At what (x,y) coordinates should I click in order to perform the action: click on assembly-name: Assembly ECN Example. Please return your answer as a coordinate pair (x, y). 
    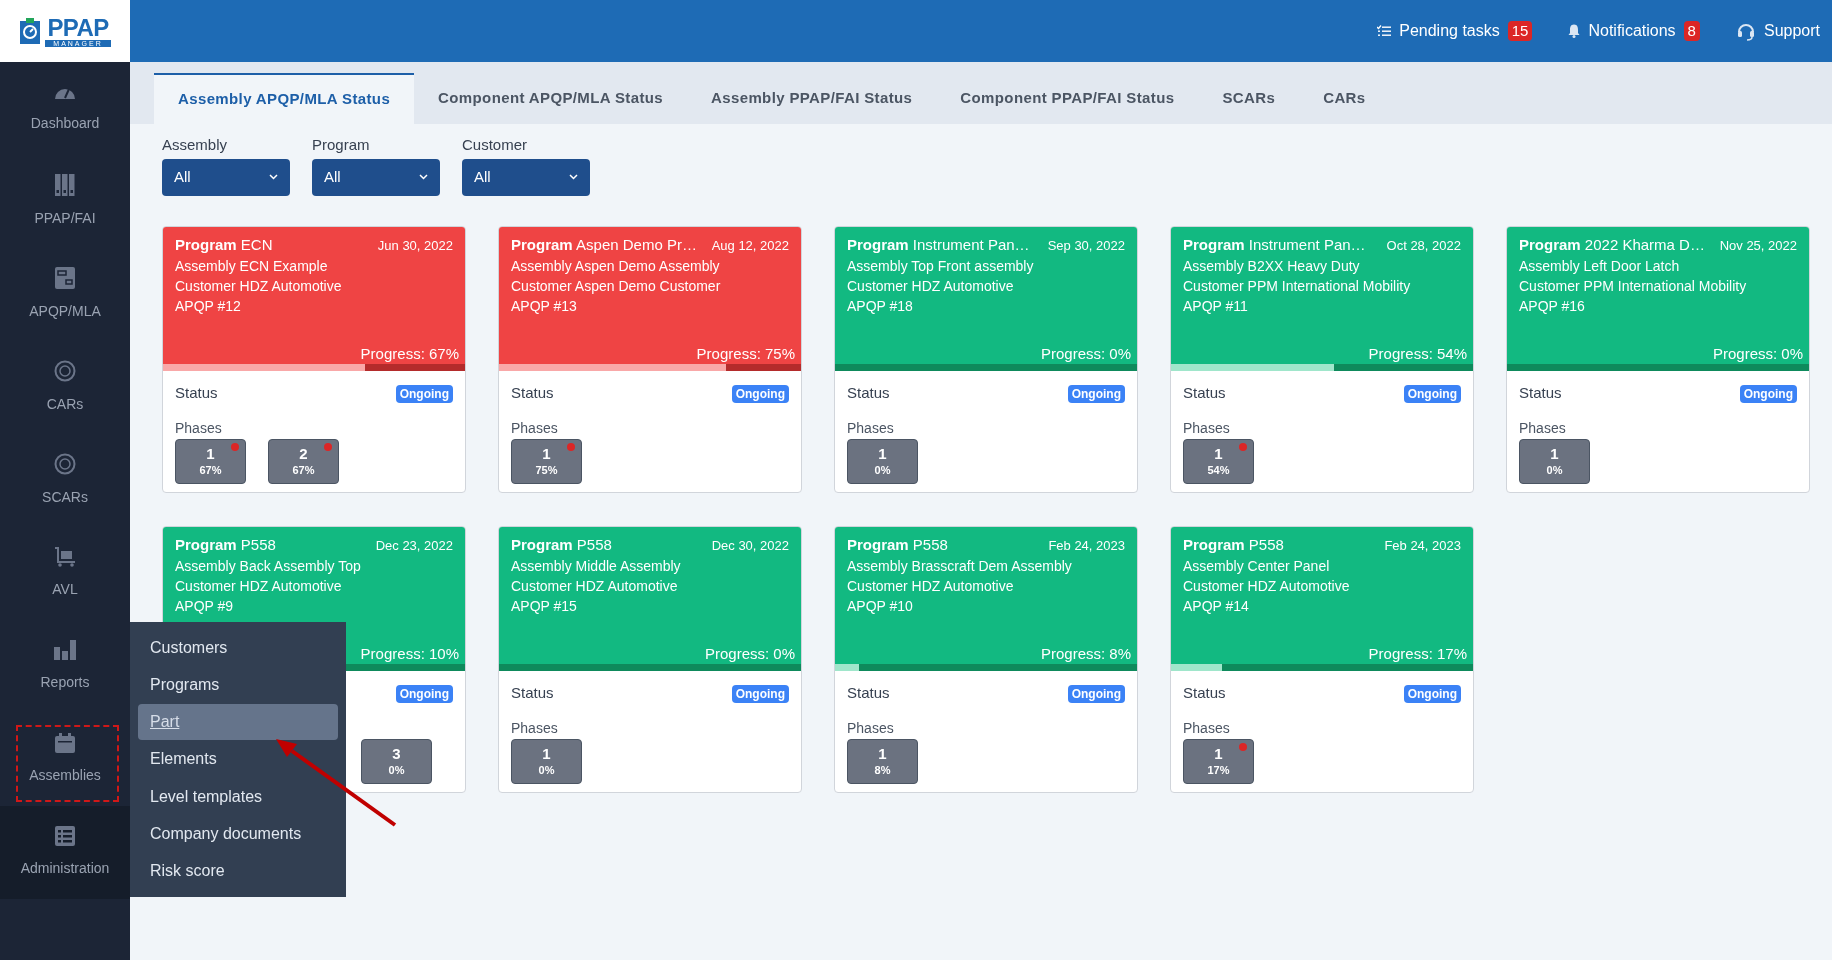
    Looking at the image, I should click on (252, 266).